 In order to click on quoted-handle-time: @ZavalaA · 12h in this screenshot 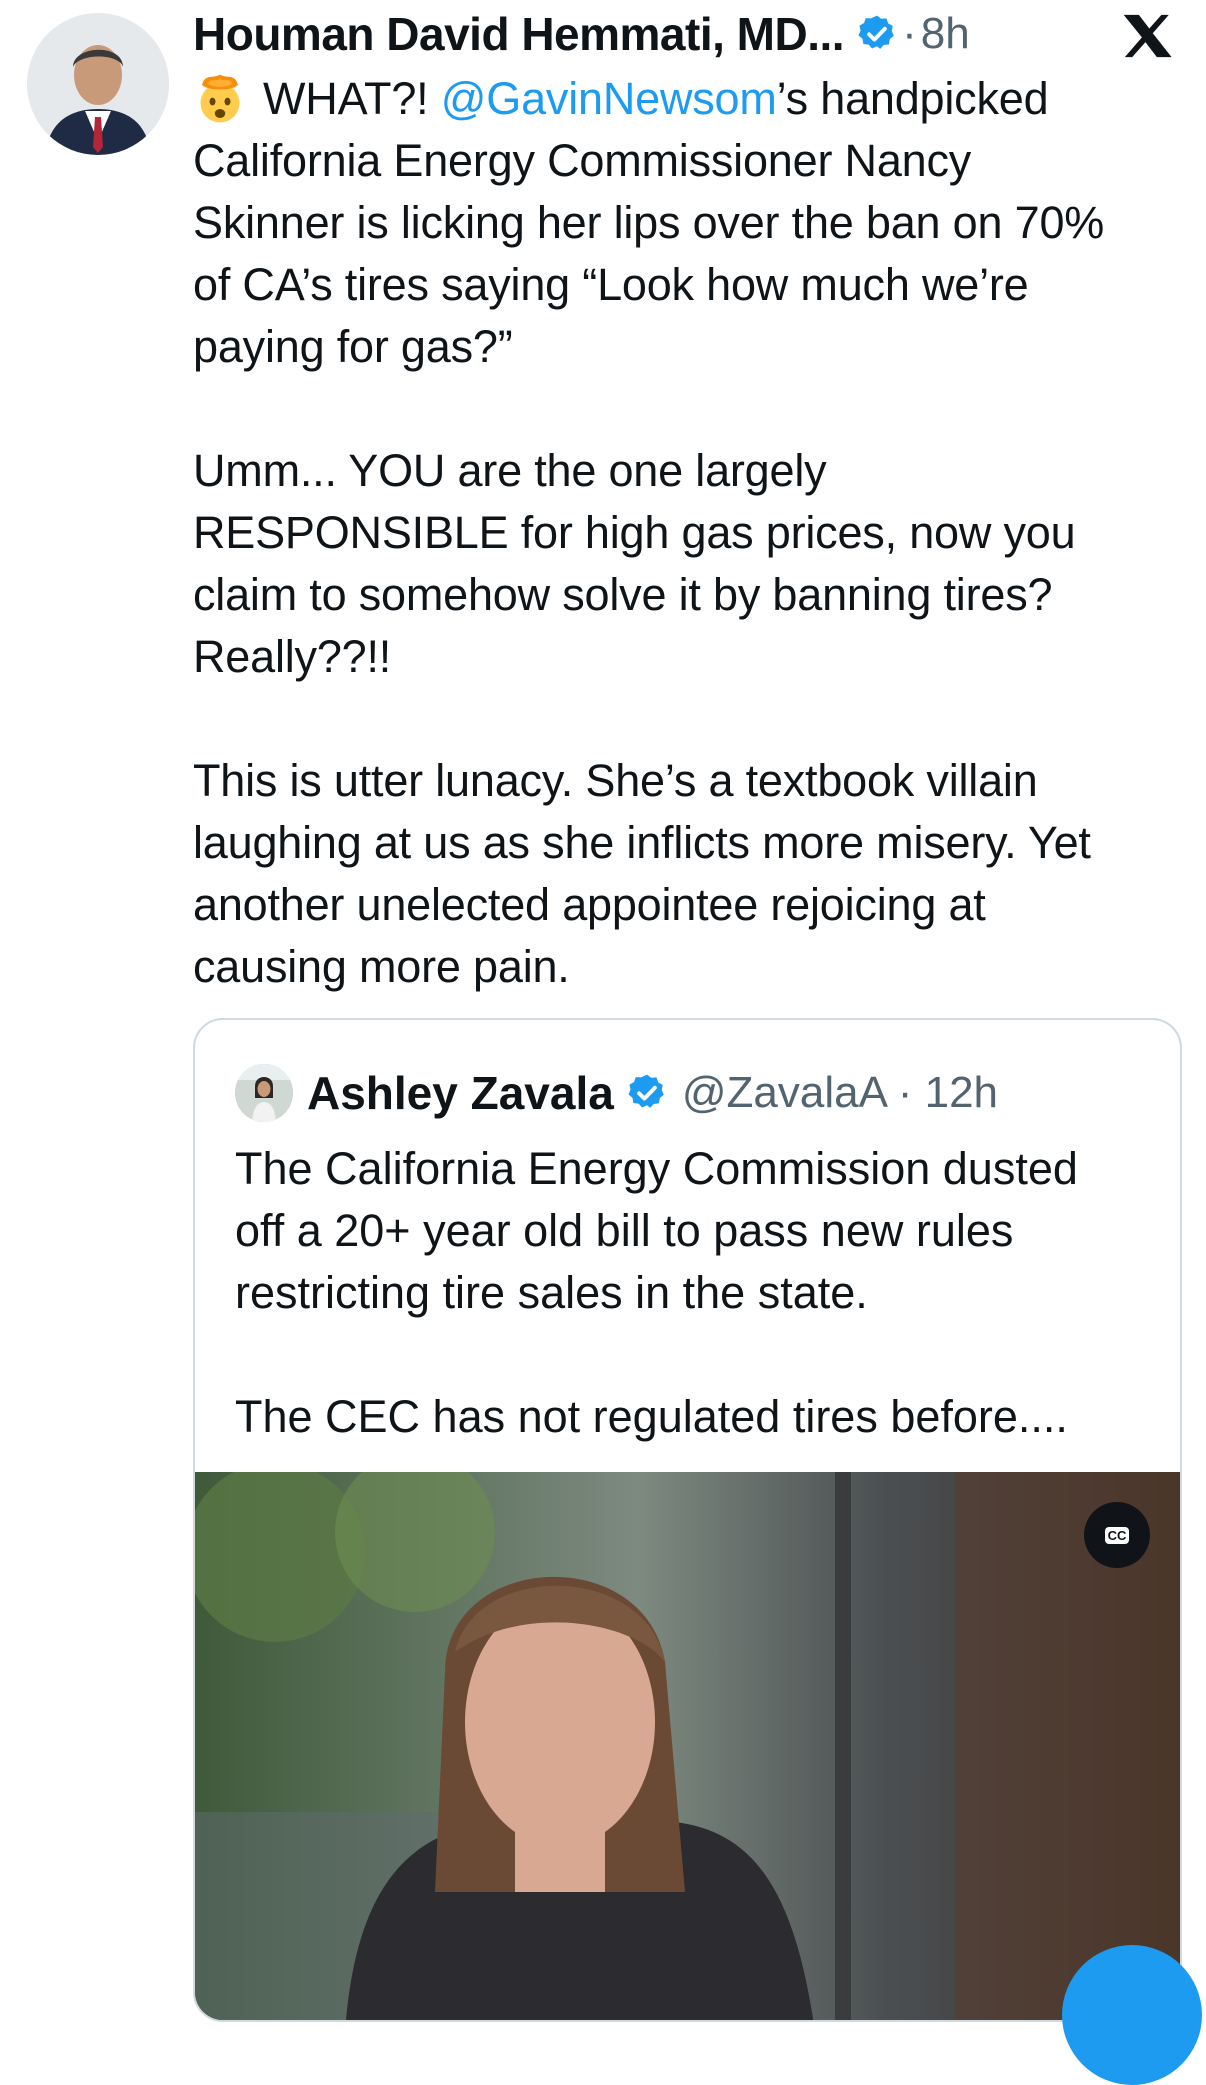, I will do `click(840, 1092)`.